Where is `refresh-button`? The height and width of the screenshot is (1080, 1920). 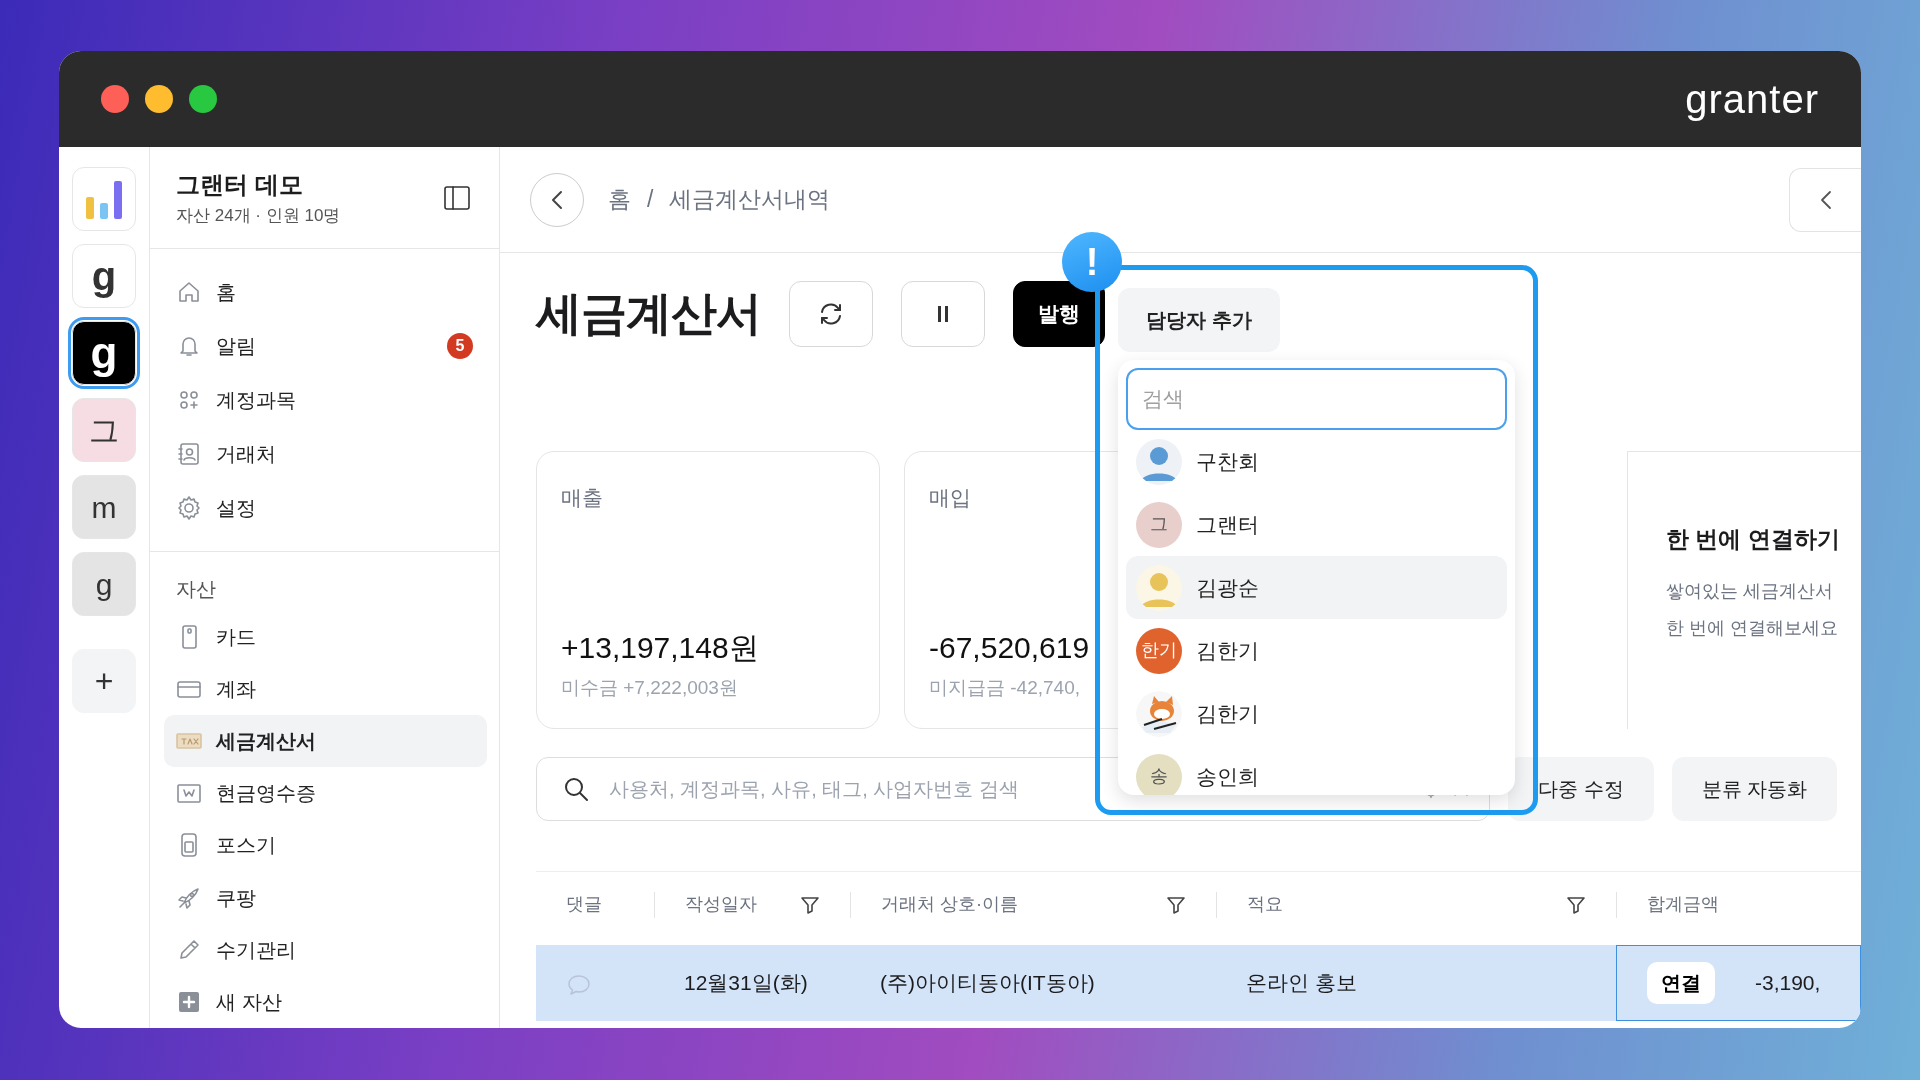
refresh-button is located at coordinates (831, 314).